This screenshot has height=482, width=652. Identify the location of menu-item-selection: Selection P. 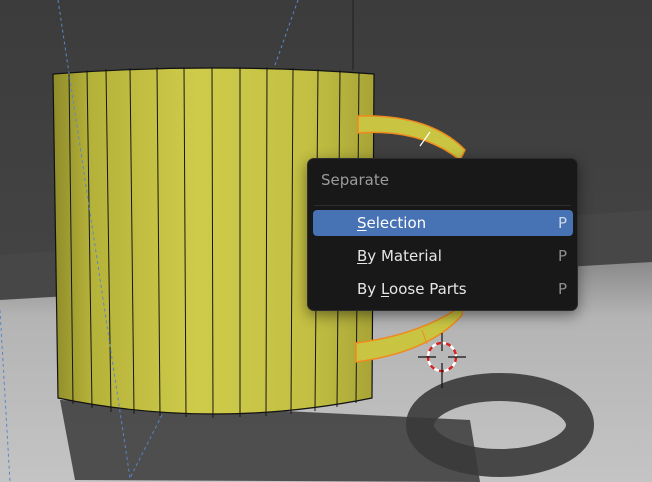
(443, 223).